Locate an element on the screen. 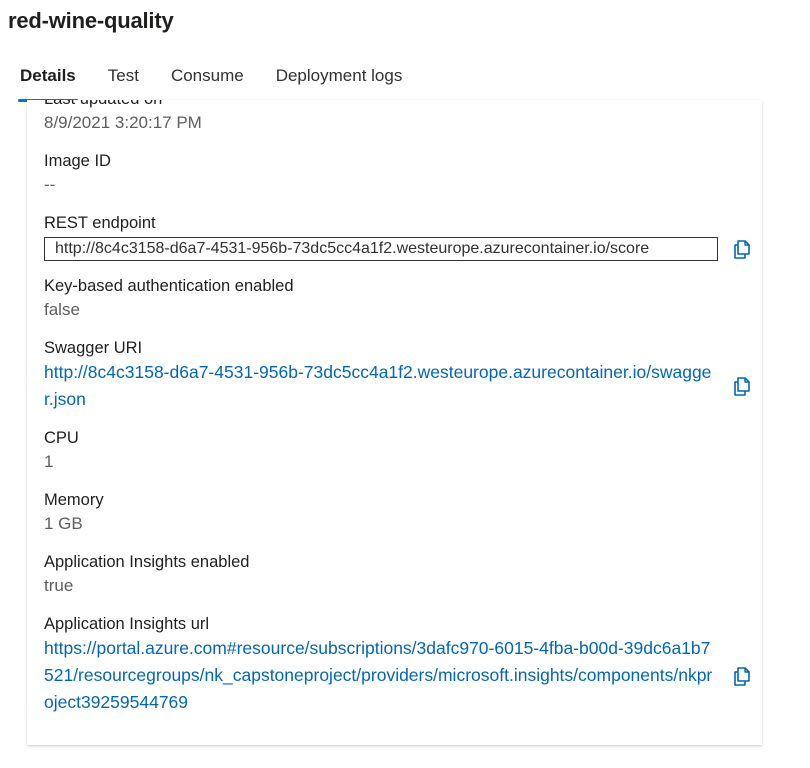 This screenshot has height=768, width=810. last-updated-value: 8/9/2021 3:20:17 PM is located at coordinates (123, 122).